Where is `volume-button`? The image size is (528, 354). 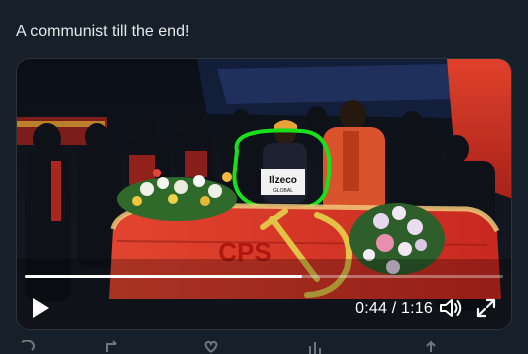 volume-button is located at coordinates (451, 308).